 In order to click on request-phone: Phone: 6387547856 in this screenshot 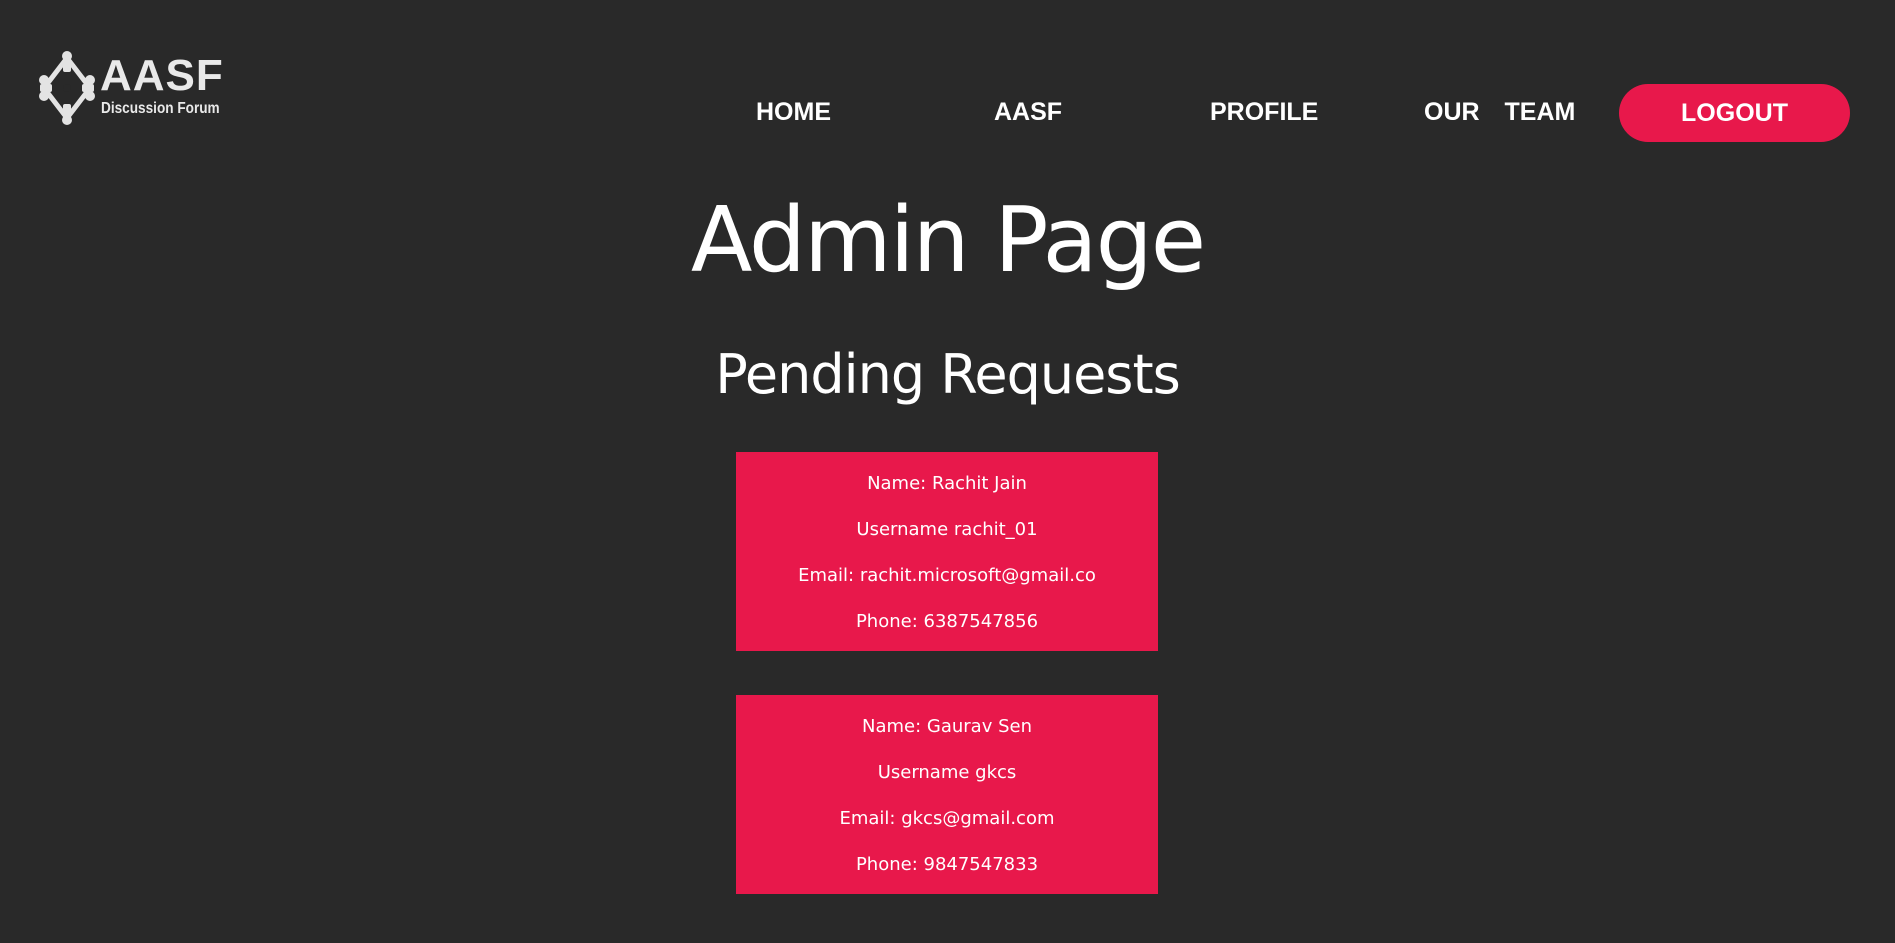, I will do `click(947, 621)`.